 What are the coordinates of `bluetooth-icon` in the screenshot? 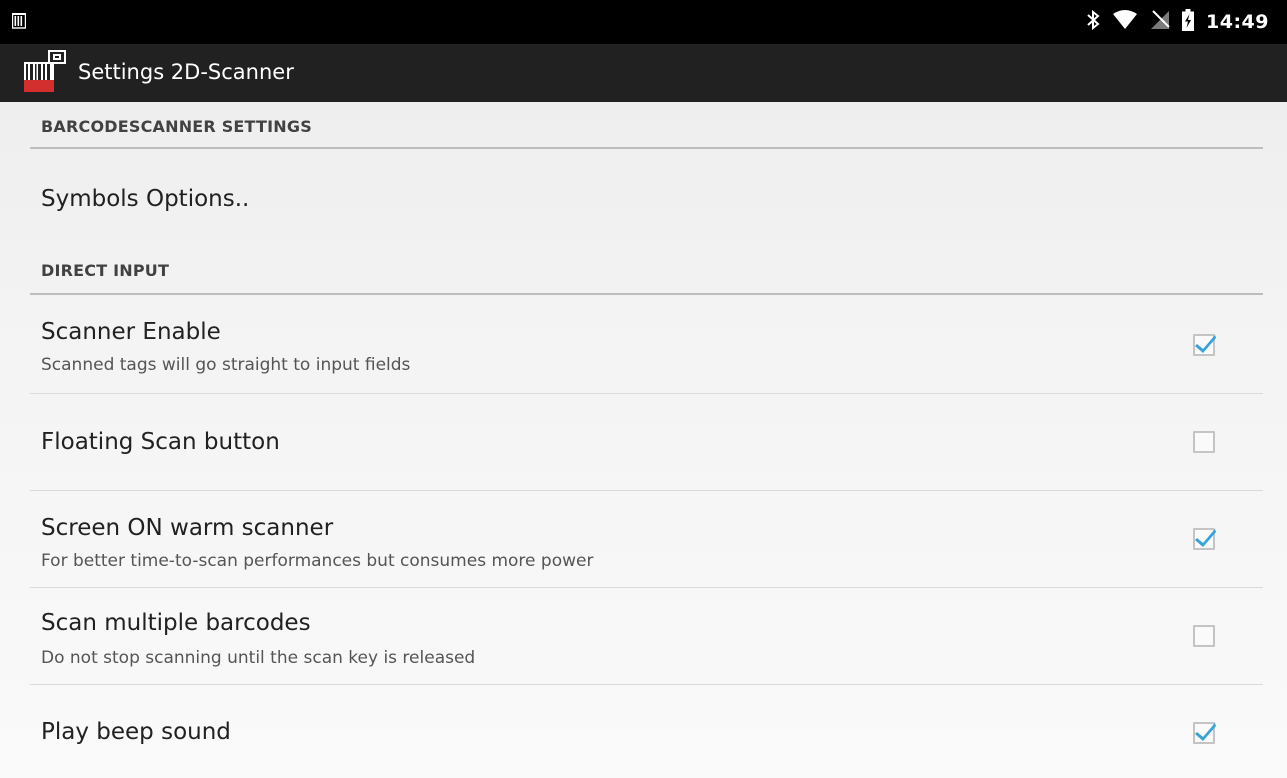 It's located at (1093, 21).